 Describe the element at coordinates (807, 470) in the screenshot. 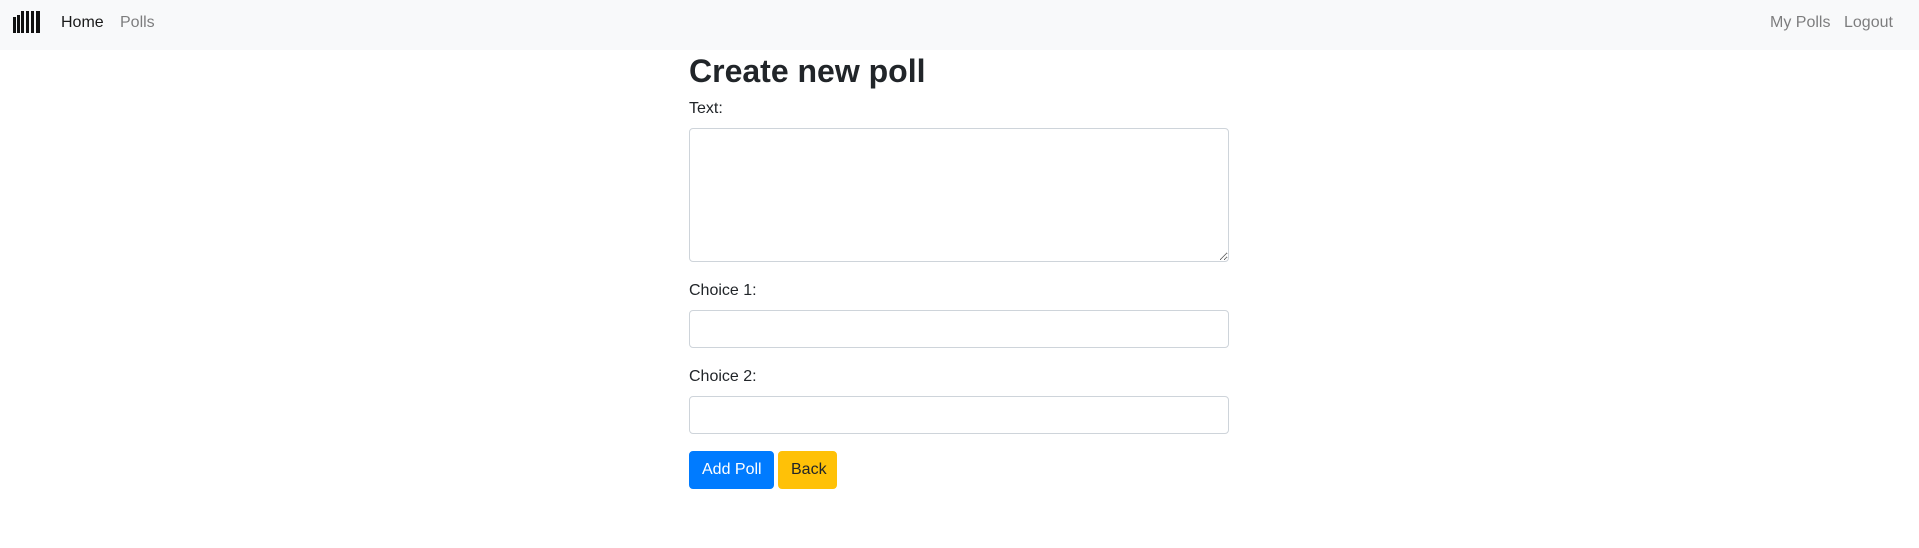

I see `back-button: Back` at that location.